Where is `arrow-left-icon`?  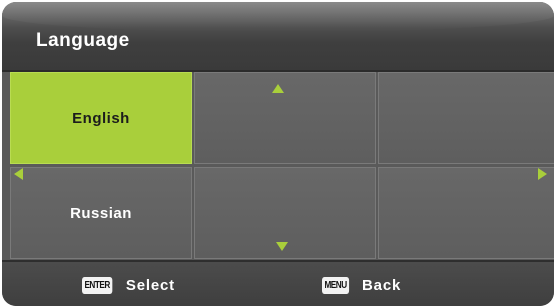
arrow-left-icon is located at coordinates (18, 174).